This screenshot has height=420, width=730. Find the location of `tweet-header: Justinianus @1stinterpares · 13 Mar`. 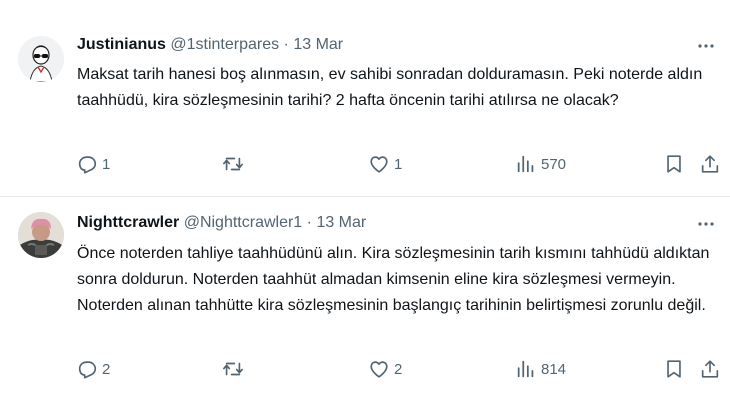

tweet-header: Justinianus @1stinterpares · 13 Mar is located at coordinates (210, 45).